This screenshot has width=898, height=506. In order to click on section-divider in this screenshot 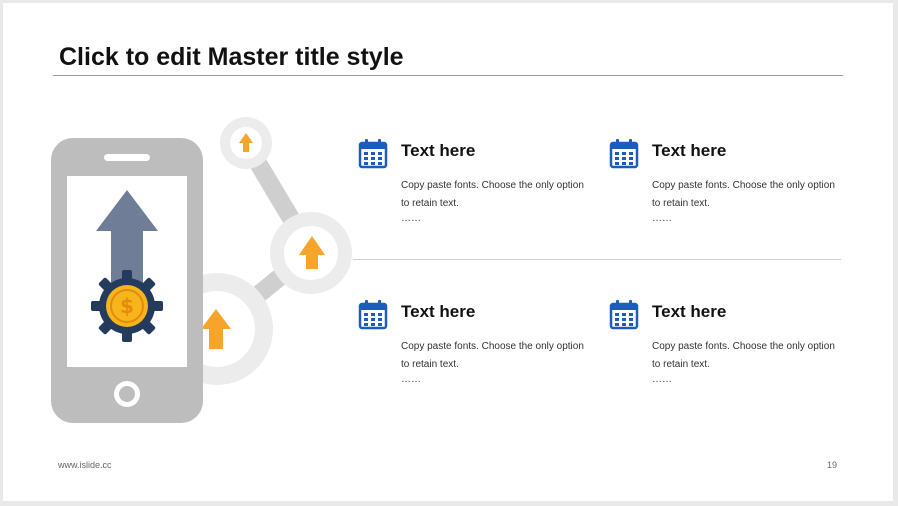, I will do `click(597, 259)`.